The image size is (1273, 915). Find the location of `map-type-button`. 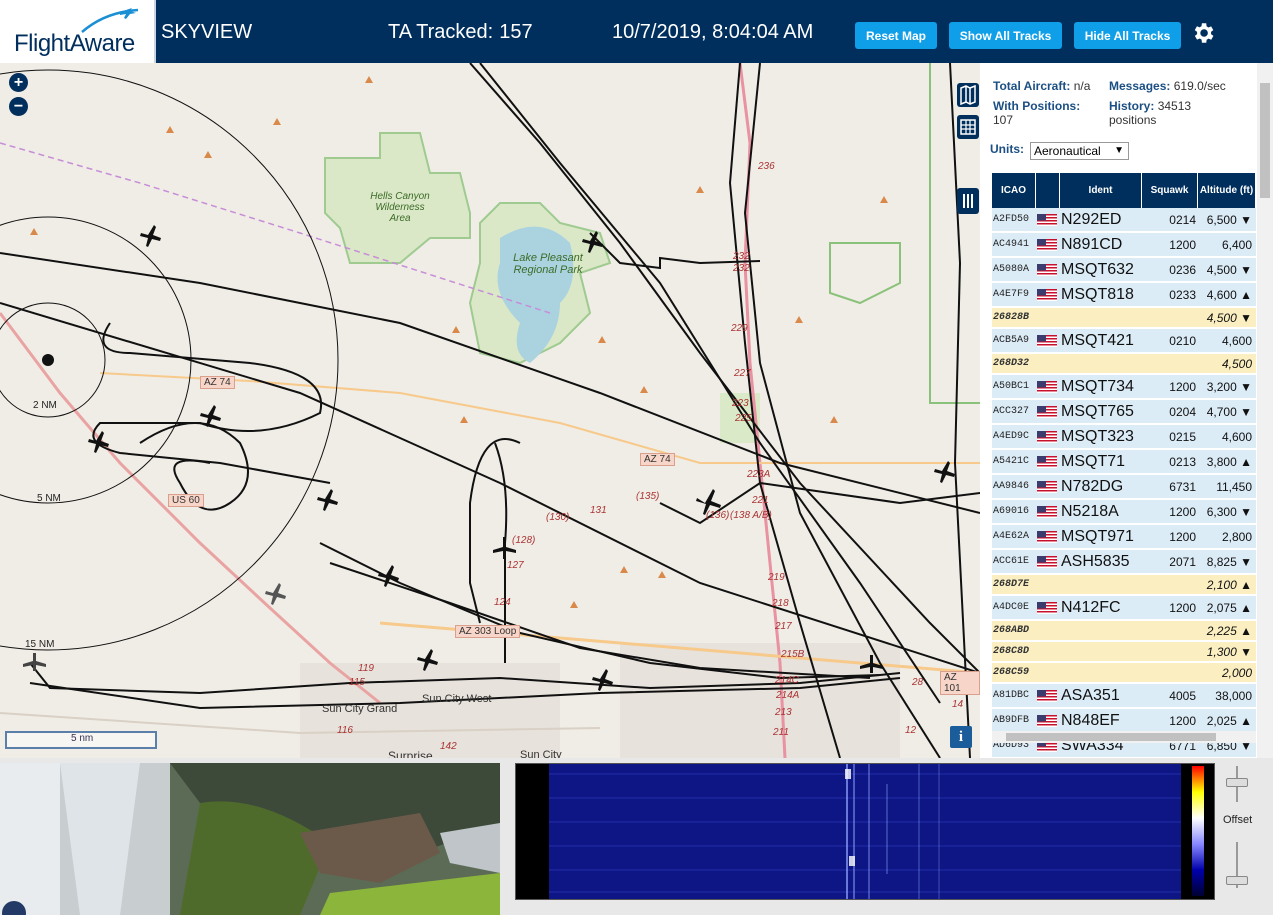

map-type-button is located at coordinates (968, 95).